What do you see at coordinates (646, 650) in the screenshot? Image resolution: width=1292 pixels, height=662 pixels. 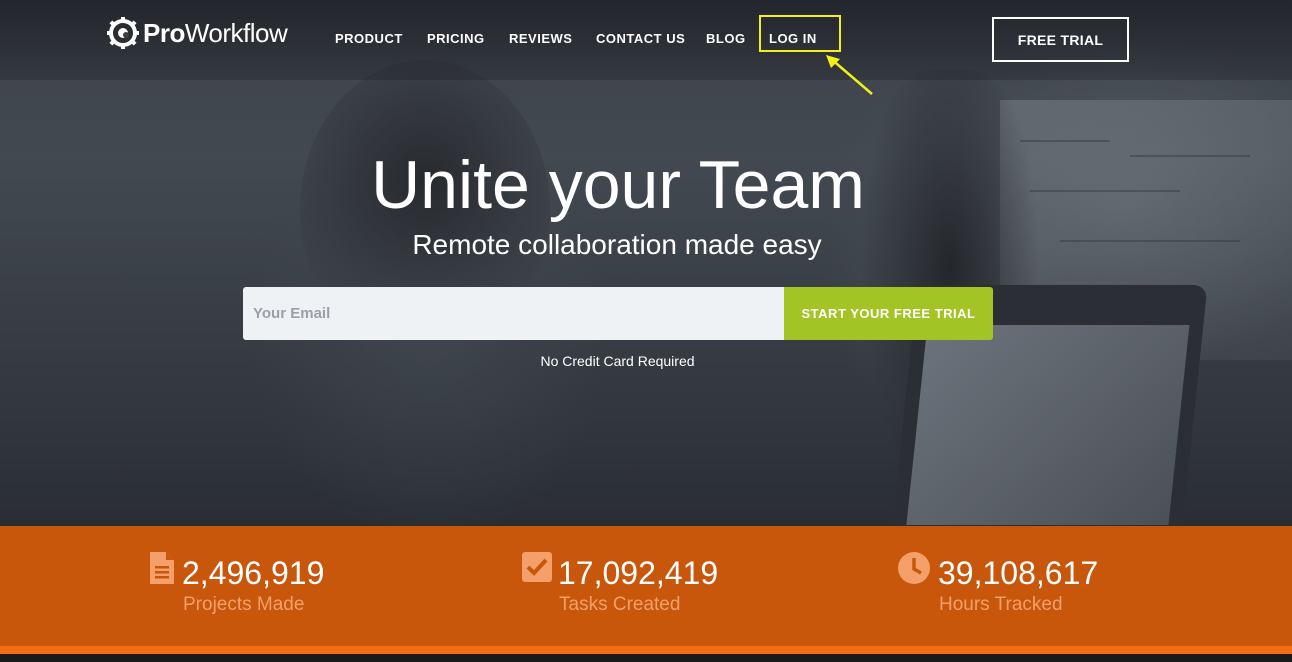 I see `bottom-accent-strip` at bounding box center [646, 650].